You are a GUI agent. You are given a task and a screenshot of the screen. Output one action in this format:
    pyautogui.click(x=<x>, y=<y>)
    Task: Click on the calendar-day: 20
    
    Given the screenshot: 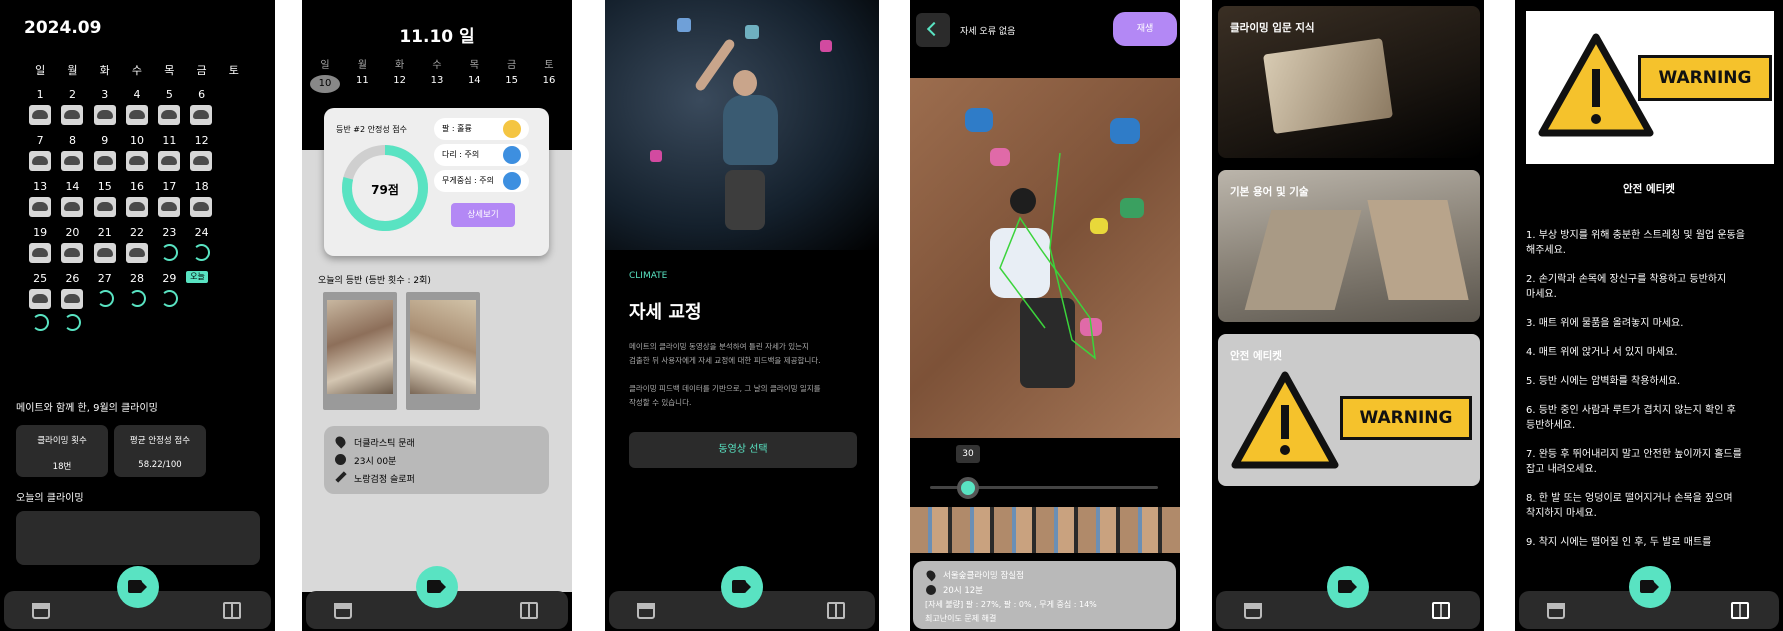 What is the action you would take?
    pyautogui.click(x=72, y=245)
    